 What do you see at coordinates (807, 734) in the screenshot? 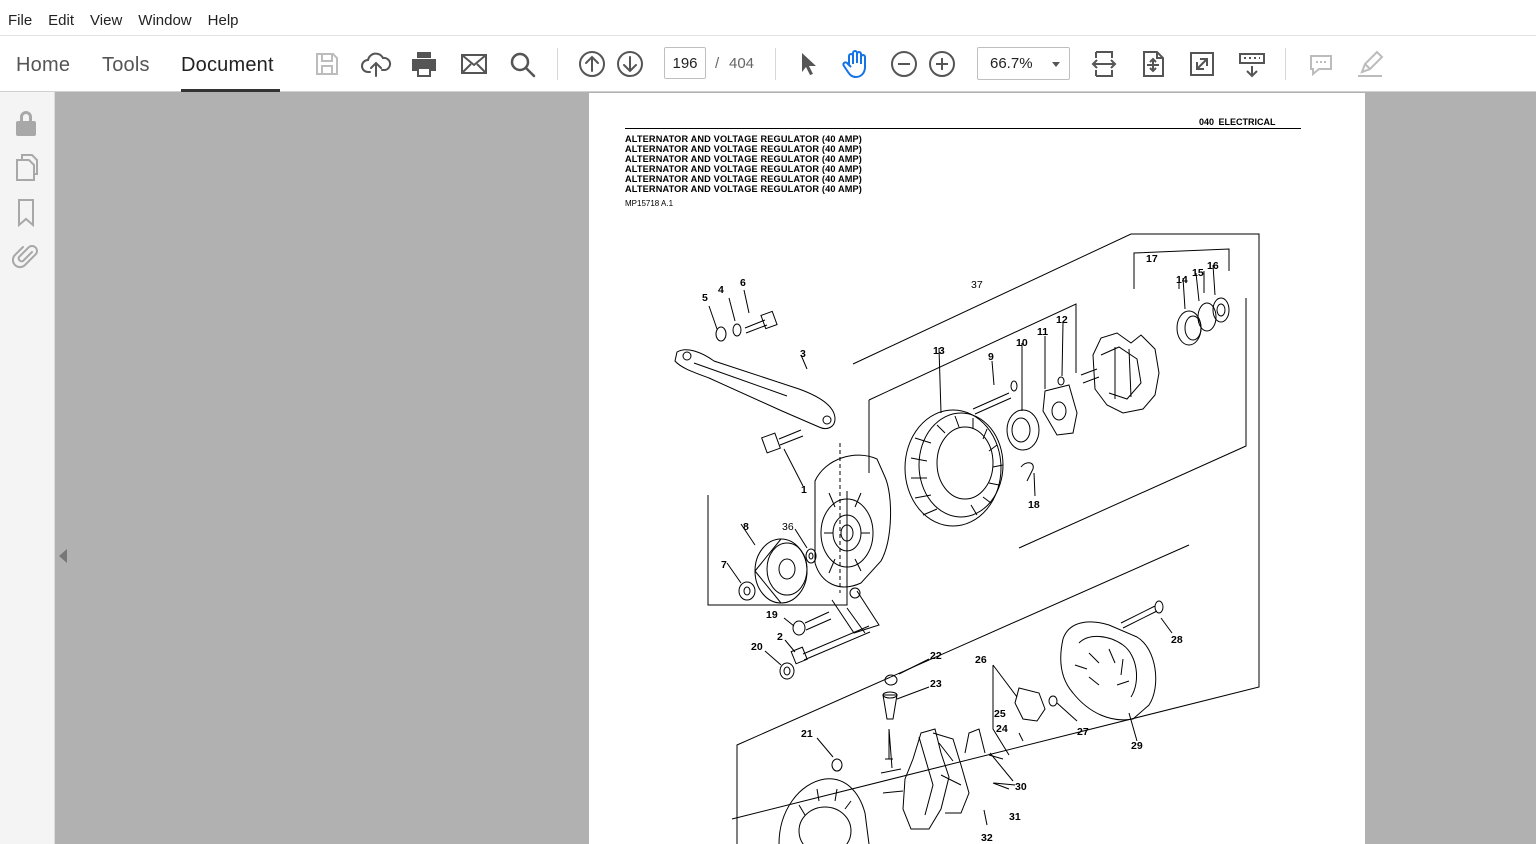
I see `callout-21: 21` at bounding box center [807, 734].